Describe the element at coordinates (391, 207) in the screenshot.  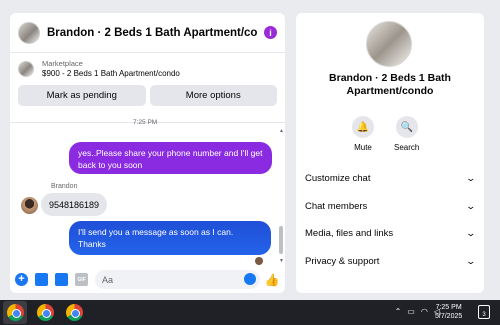
I see `menu-chat-members: Chat members ⌄` at that location.